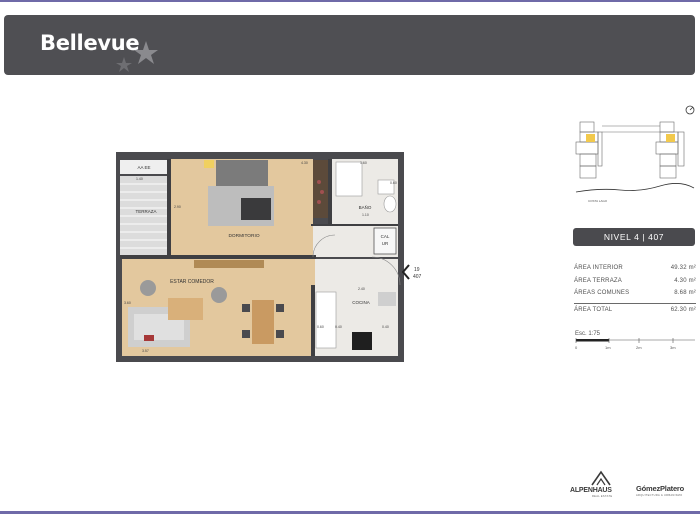 The image size is (700, 514). Describe the element at coordinates (361, 302) in the screenshot. I see `room-label-kitchen: COCINA` at that location.